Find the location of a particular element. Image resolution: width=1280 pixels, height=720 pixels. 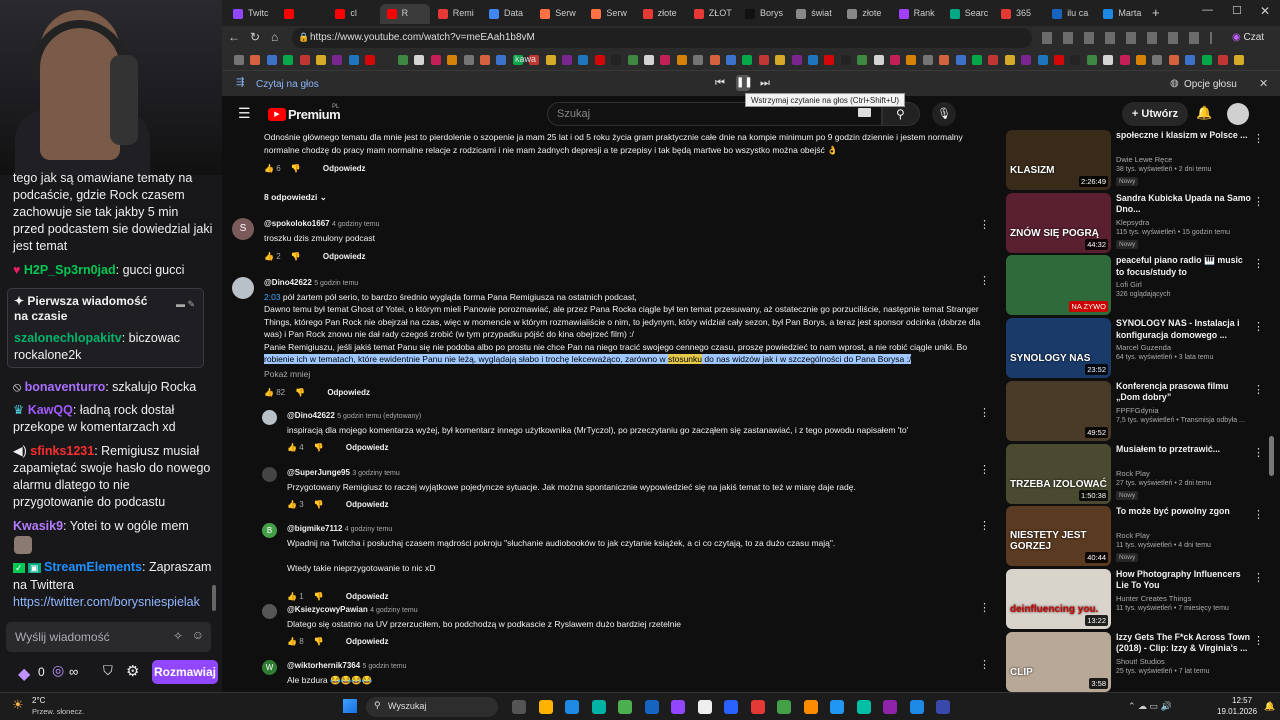

start-icon is located at coordinates (350, 706).